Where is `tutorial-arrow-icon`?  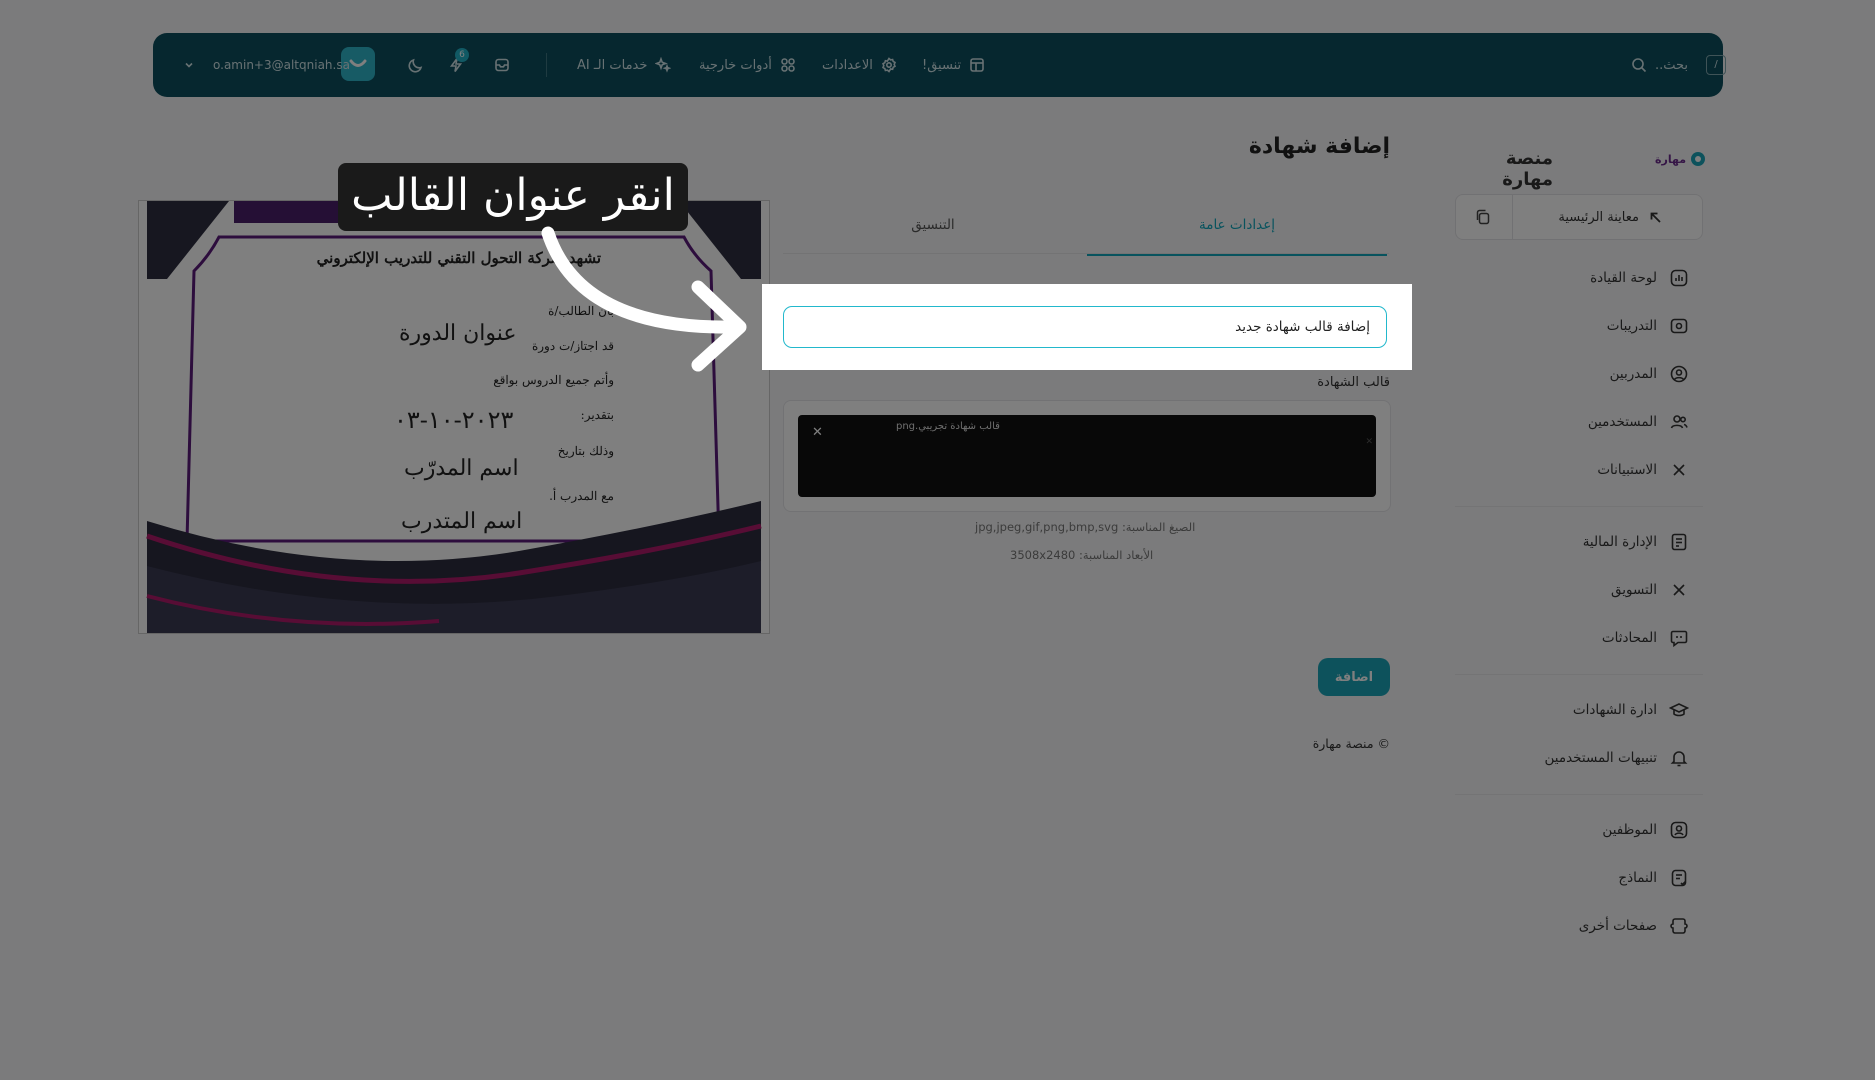
tutorial-arrow-icon is located at coordinates (644, 299).